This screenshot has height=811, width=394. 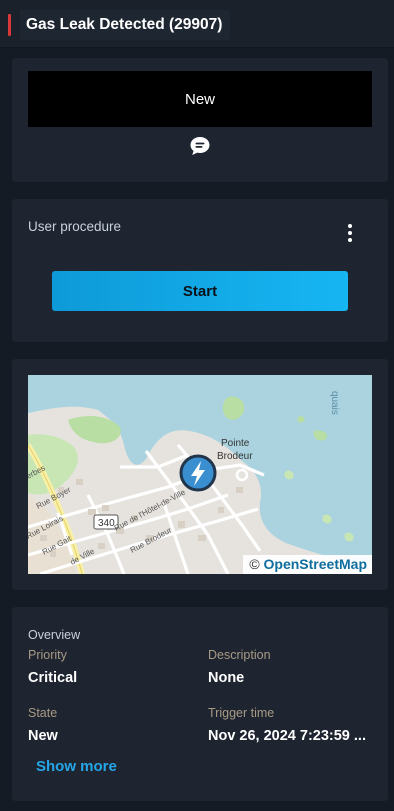 I want to click on water-label: quais, so click(x=334, y=403).